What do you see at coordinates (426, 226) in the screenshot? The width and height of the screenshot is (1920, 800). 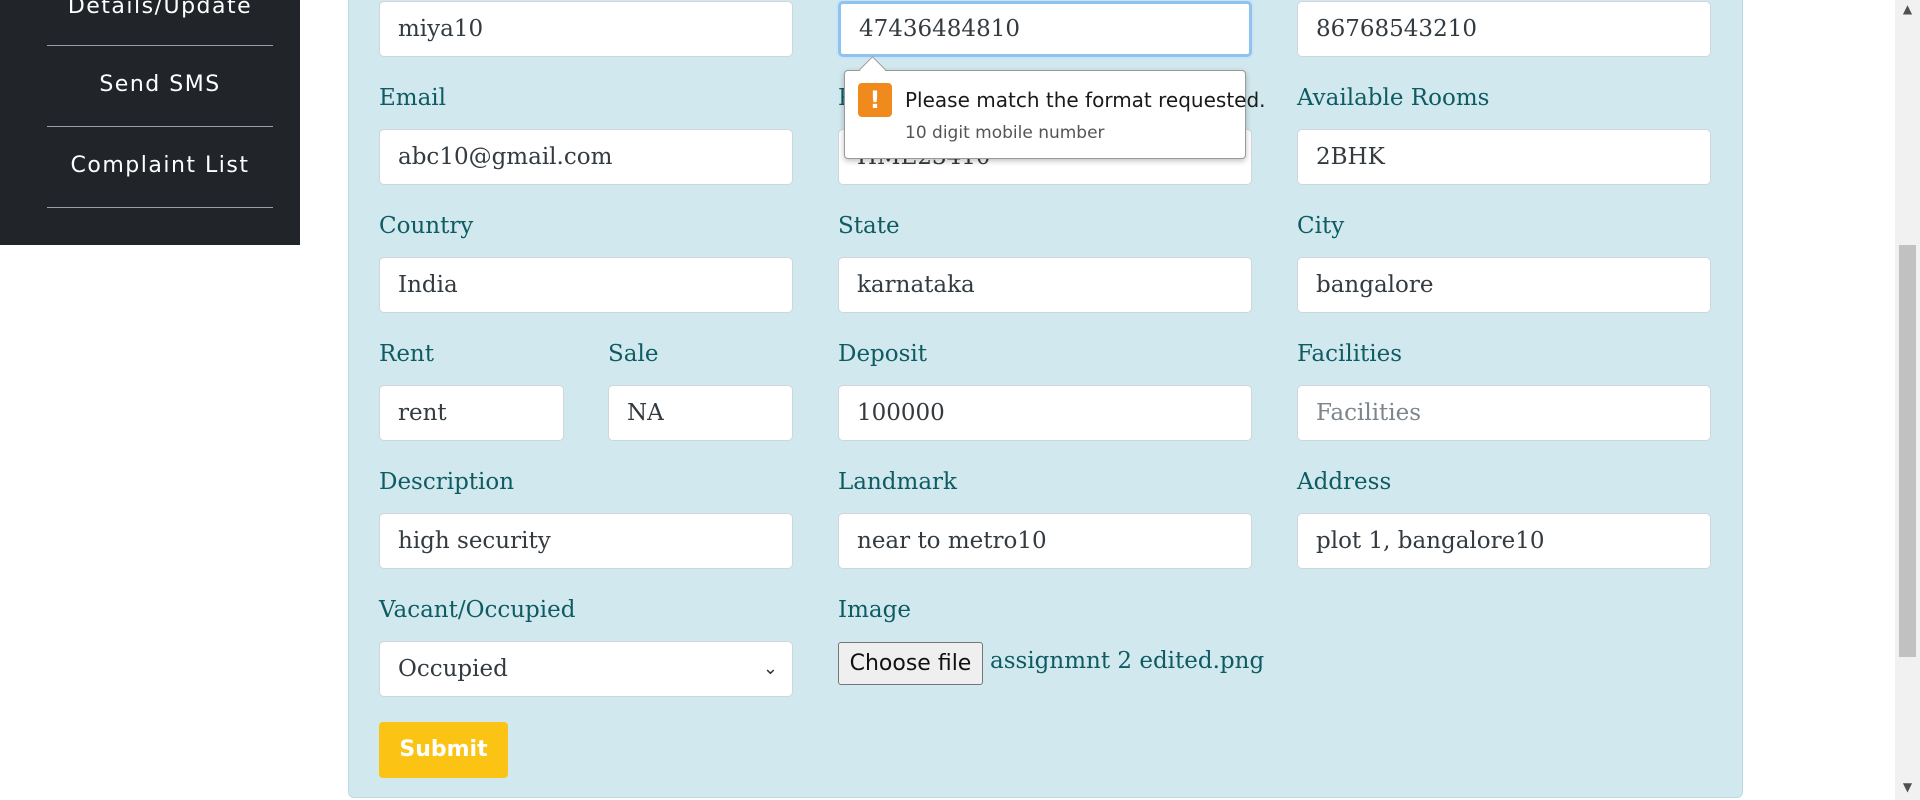 I see `country-label: Country` at bounding box center [426, 226].